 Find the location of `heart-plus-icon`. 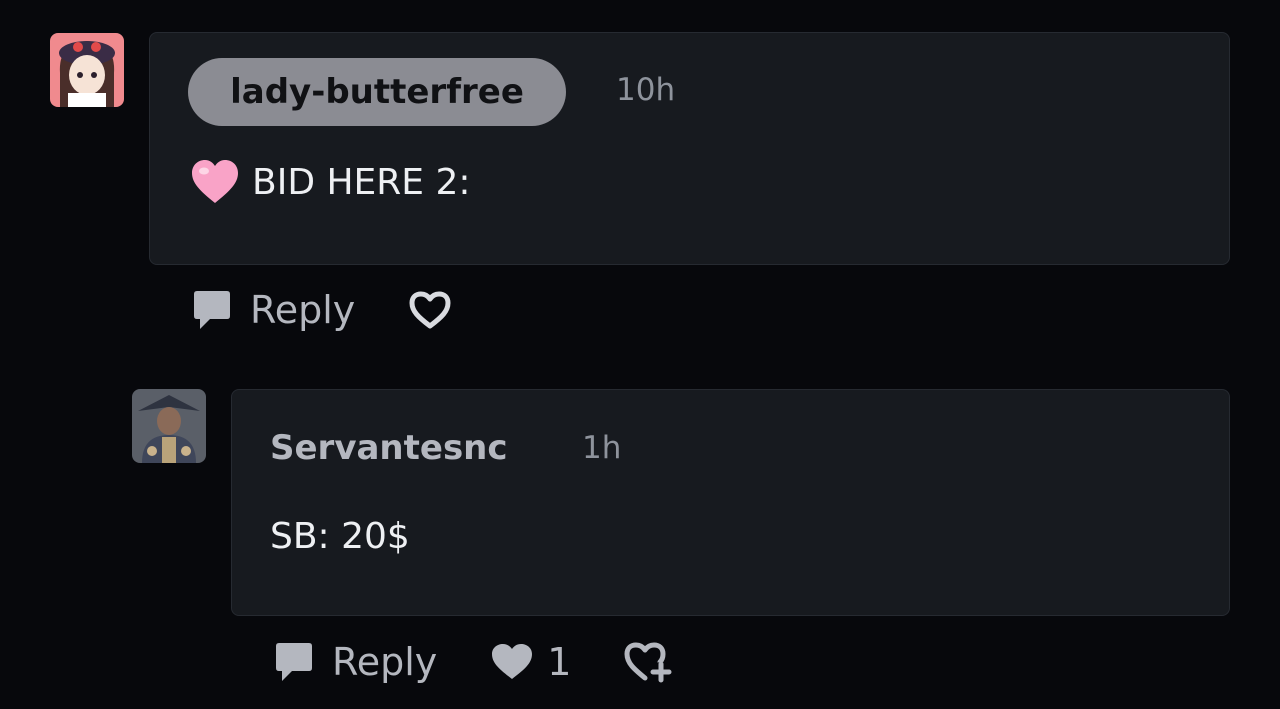

heart-plus-icon is located at coordinates (648, 662).